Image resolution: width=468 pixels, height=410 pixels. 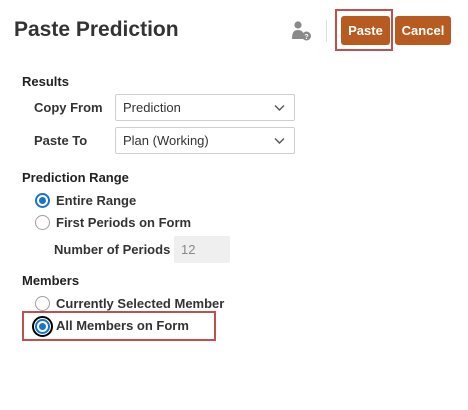 I want to click on paste-to-select: Plan (Working), so click(x=205, y=140).